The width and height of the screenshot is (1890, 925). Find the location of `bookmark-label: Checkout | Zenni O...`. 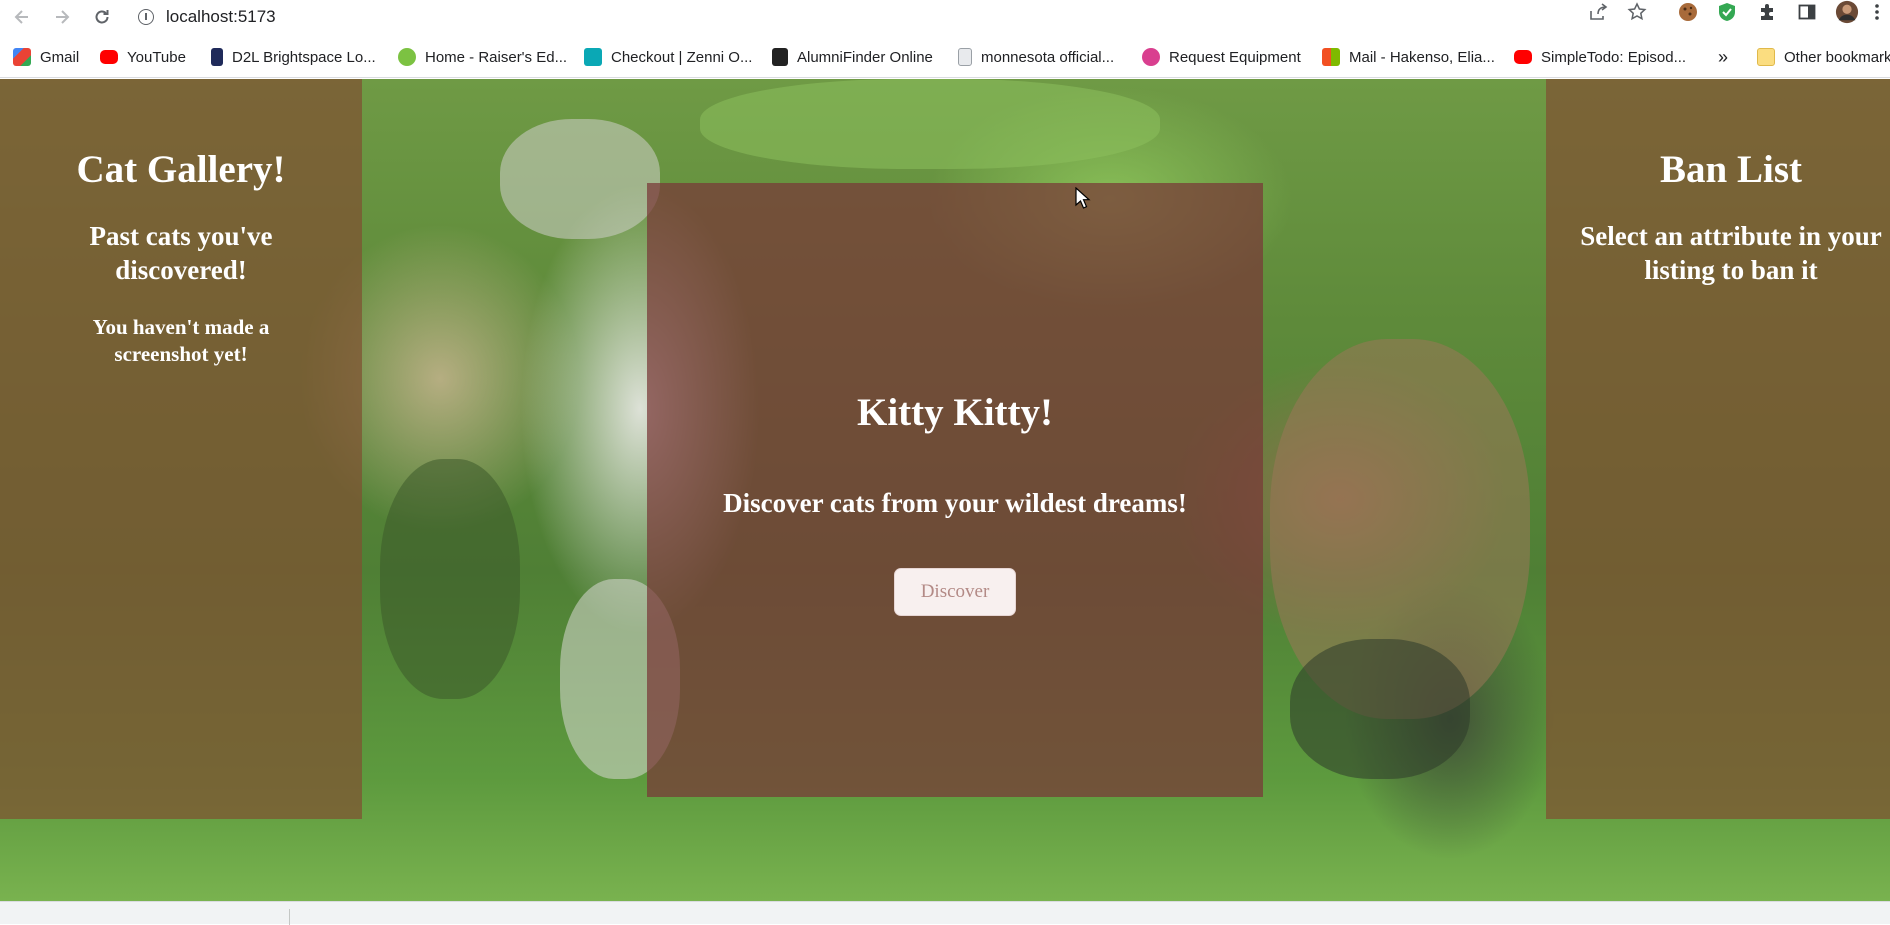

bookmark-label: Checkout | Zenni O... is located at coordinates (682, 57).